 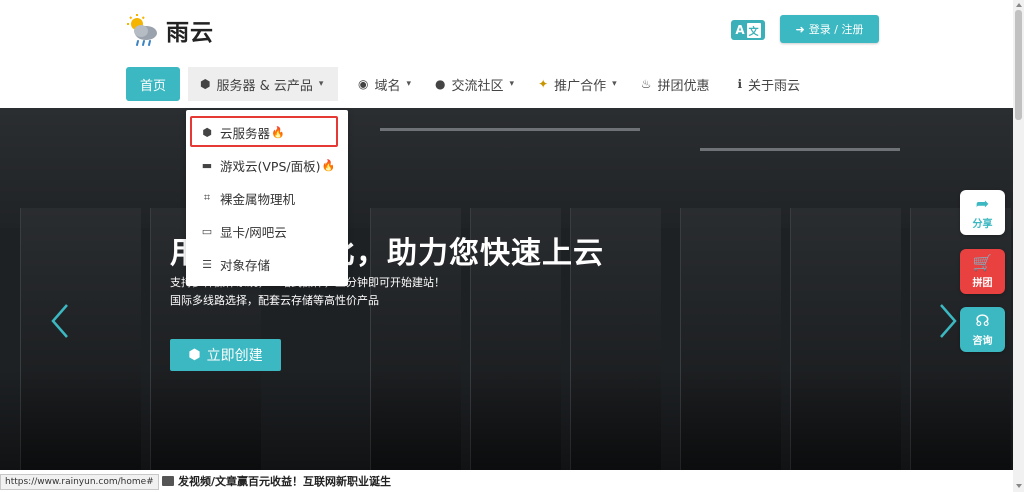 What do you see at coordinates (948, 321) in the screenshot?
I see `carousel-next-icon` at bounding box center [948, 321].